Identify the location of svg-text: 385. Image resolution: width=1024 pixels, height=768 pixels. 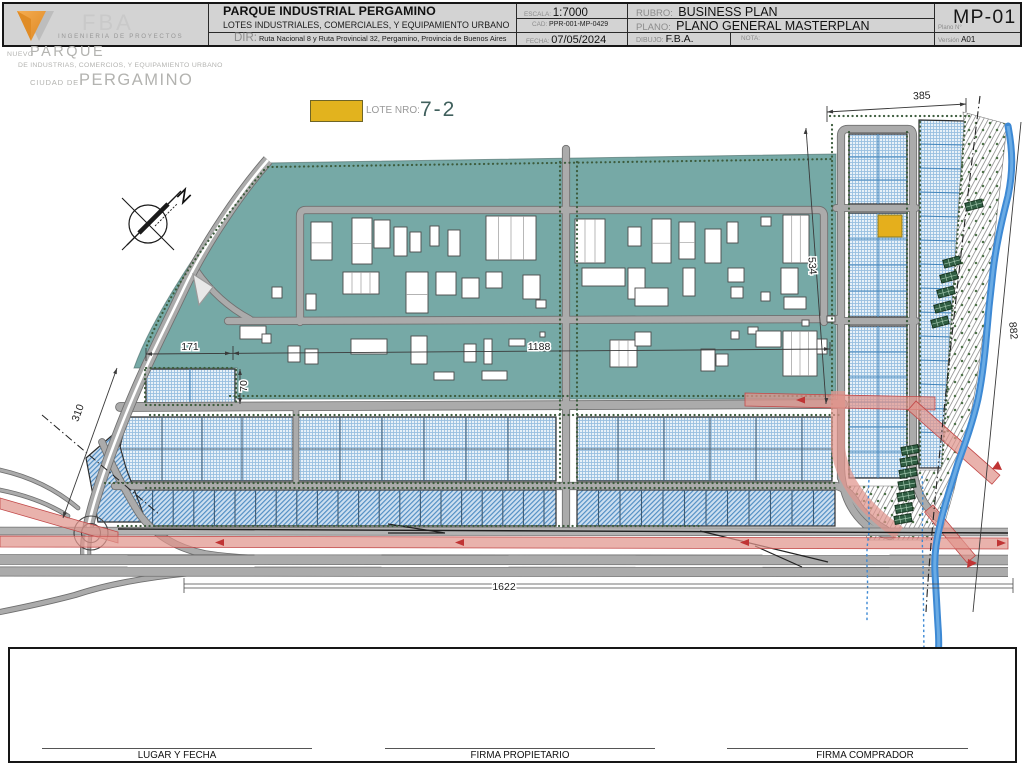
(922, 95).